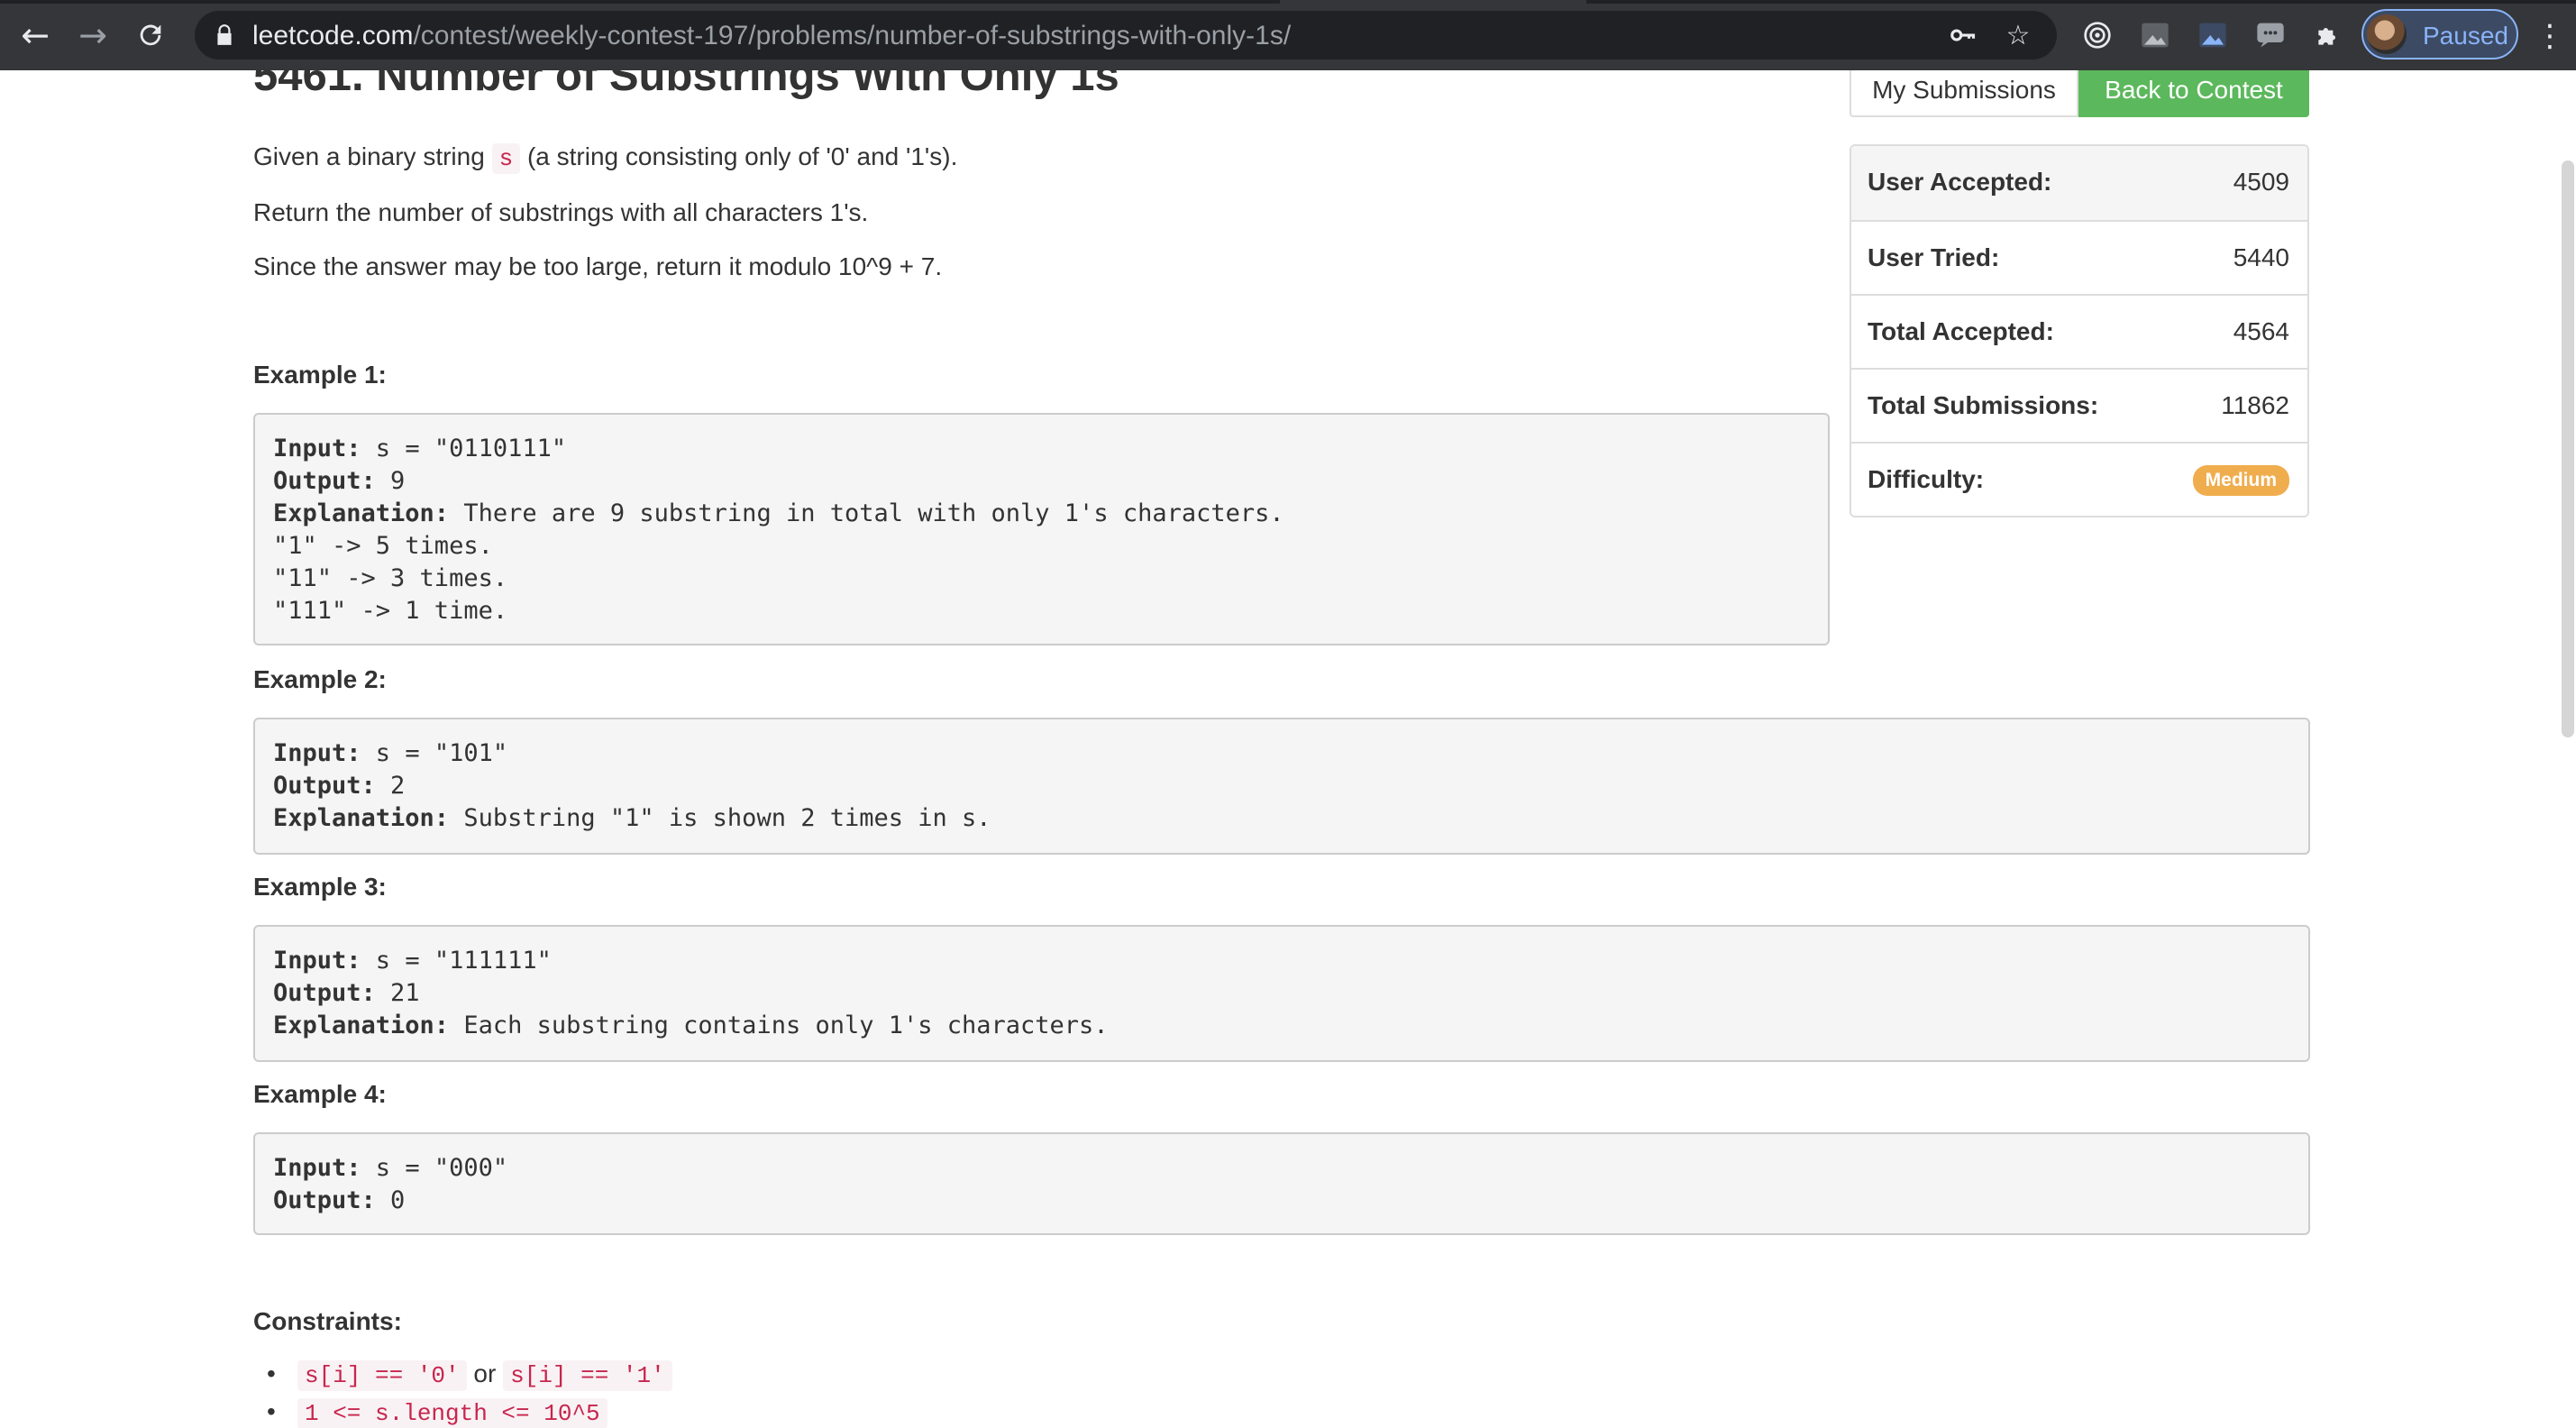 The image size is (2576, 1428). Describe the element at coordinates (224, 35) in the screenshot. I see `lock-icon` at that location.